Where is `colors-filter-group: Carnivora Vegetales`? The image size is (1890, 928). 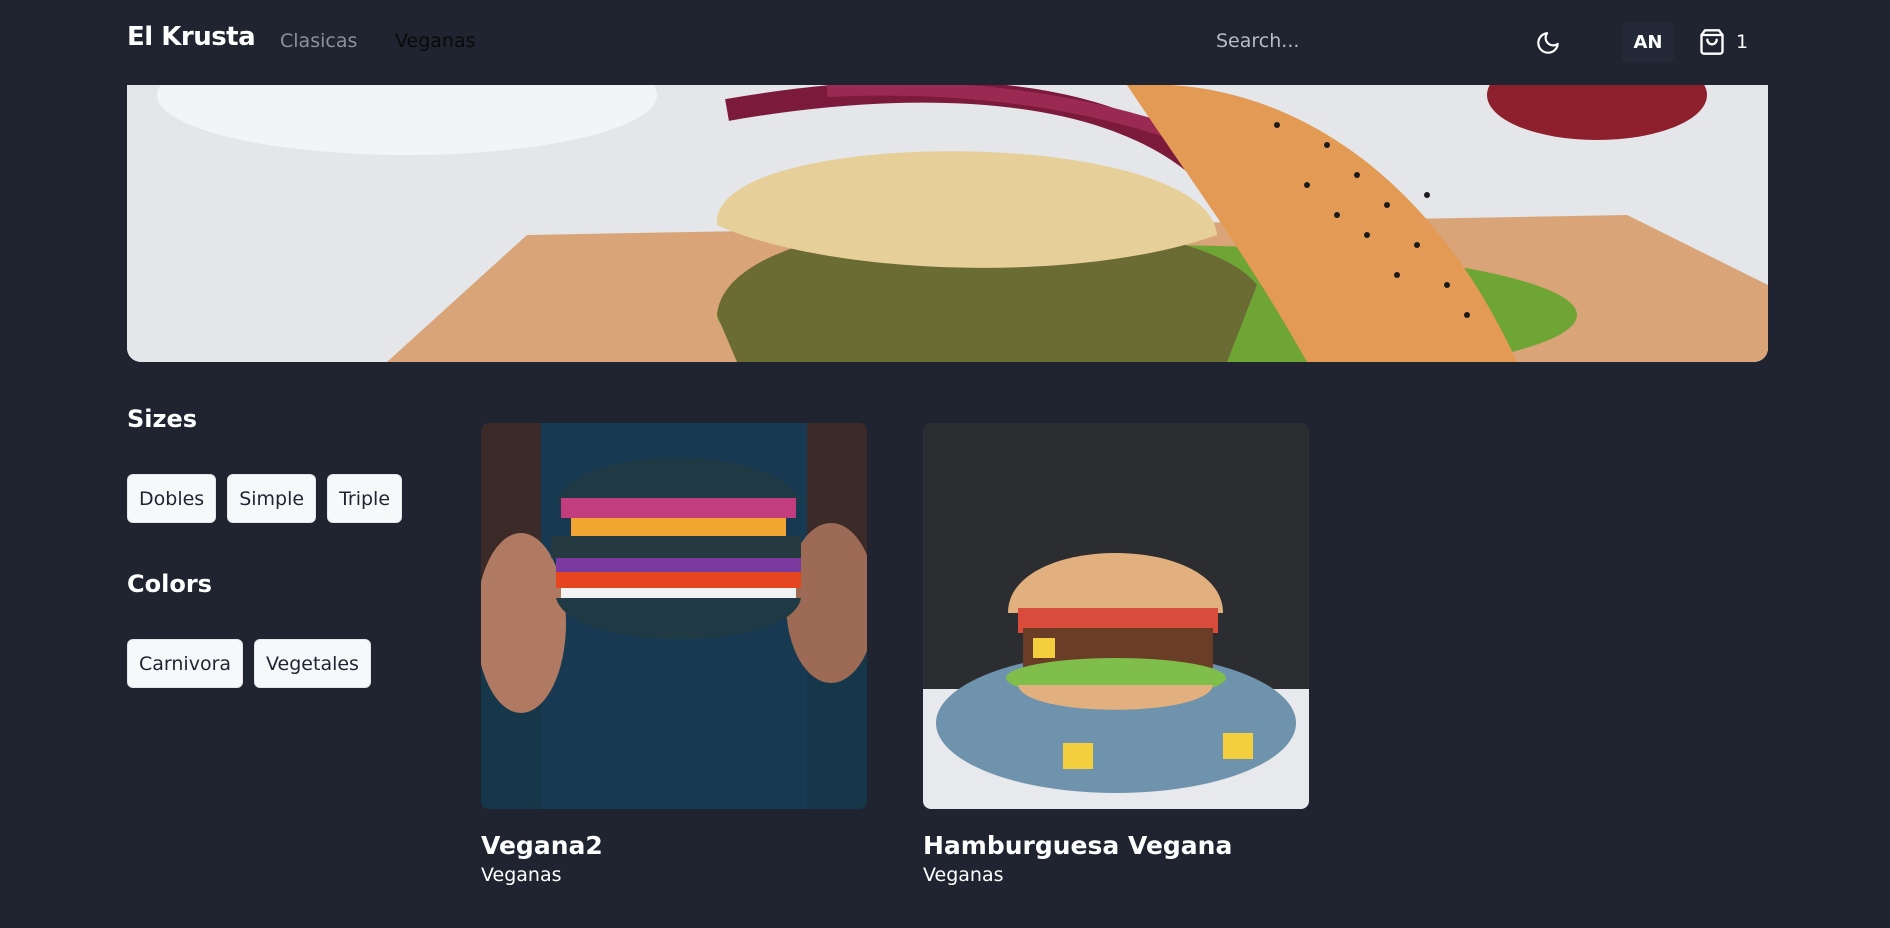
colors-filter-group: Carnivora Vegetales is located at coordinates (287, 663).